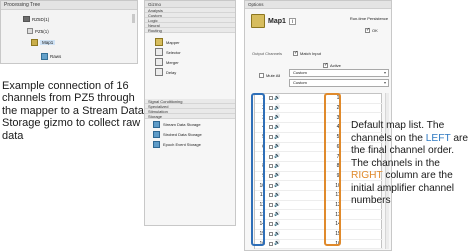  Describe the element at coordinates (277, 21) in the screenshot. I see `map-name: Map1` at that location.